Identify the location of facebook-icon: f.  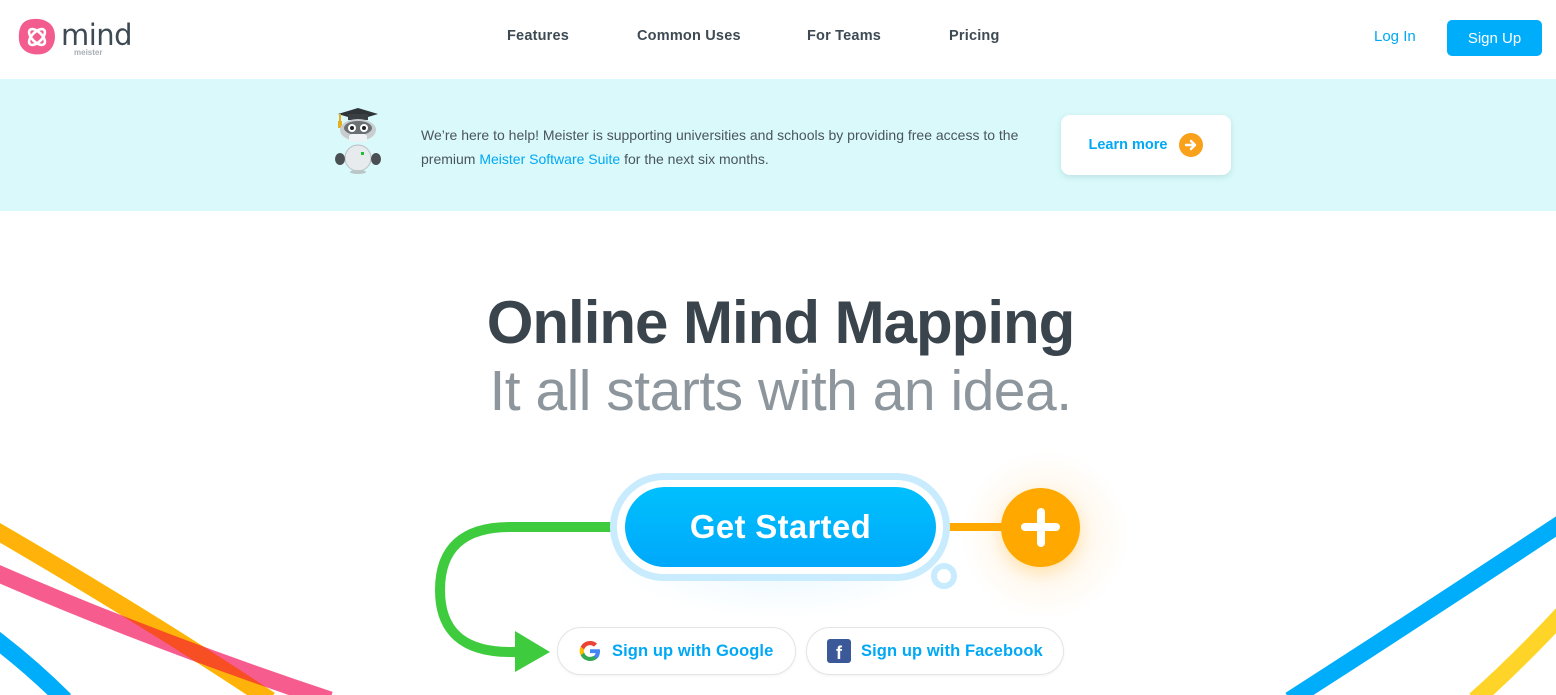
(839, 651).